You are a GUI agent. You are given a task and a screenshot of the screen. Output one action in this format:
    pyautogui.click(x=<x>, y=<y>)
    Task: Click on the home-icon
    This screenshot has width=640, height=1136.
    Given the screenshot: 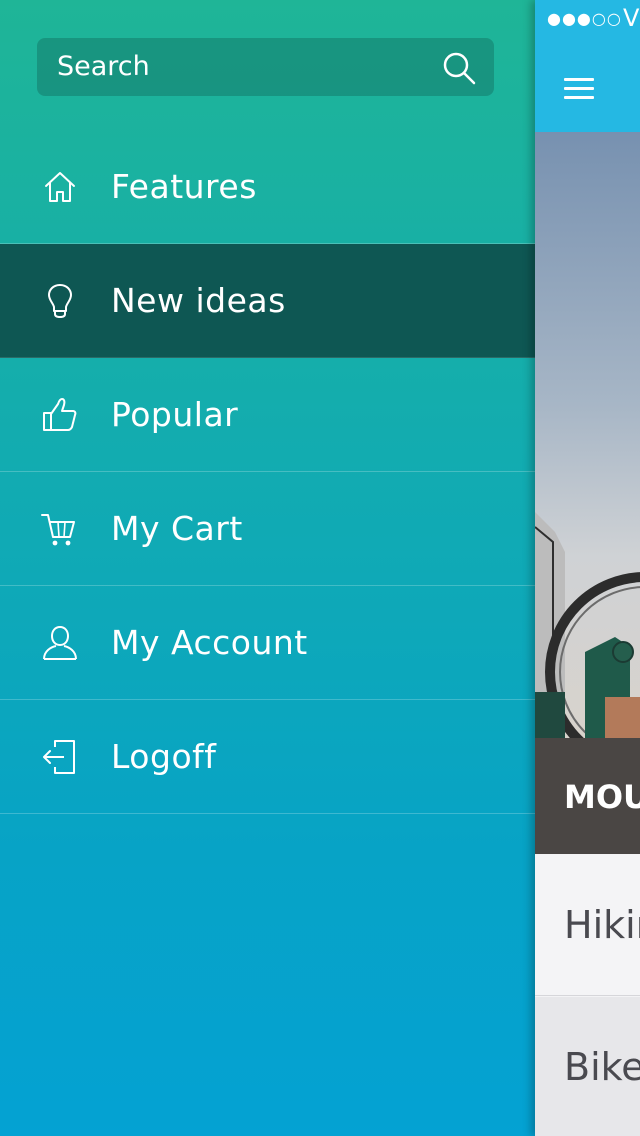 What is the action you would take?
    pyautogui.click(x=60, y=187)
    